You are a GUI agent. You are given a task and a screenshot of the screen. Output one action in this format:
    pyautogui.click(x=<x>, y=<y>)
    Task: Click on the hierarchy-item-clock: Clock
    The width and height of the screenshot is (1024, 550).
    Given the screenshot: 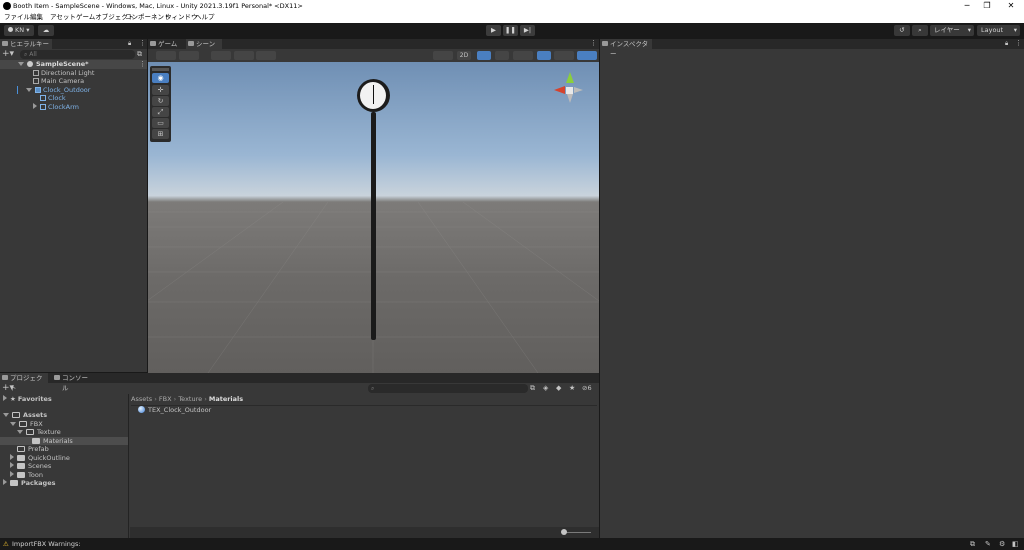 What is the action you would take?
    pyautogui.click(x=53, y=98)
    